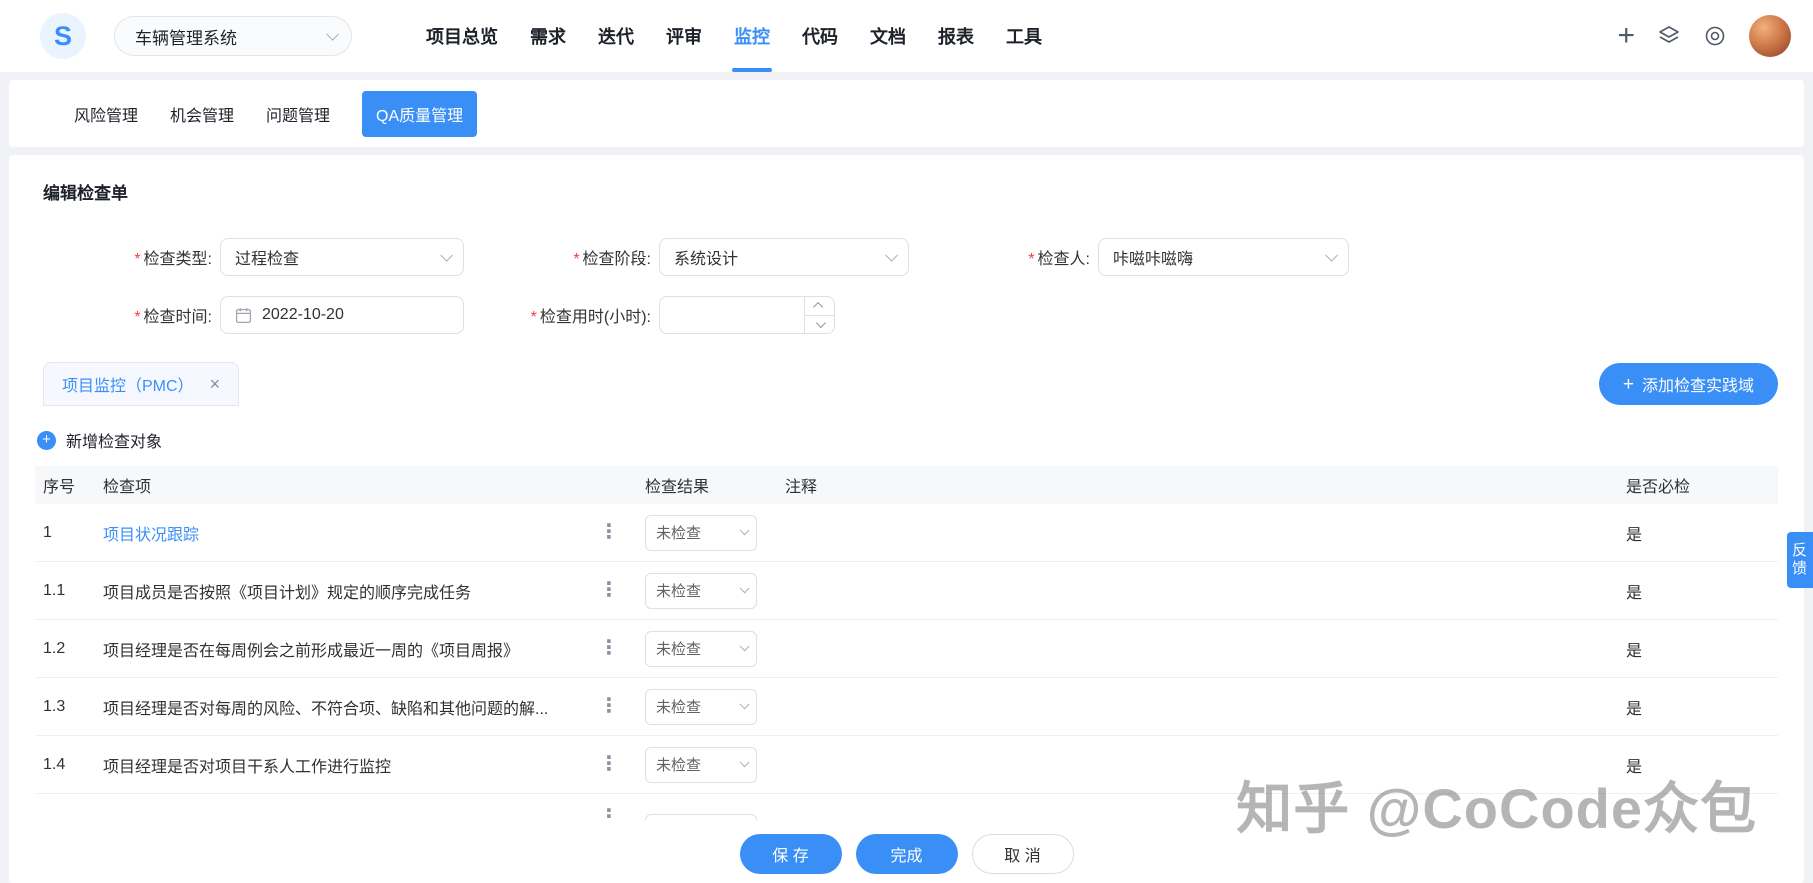 Image resolution: width=1813 pixels, height=883 pixels. I want to click on plus-icon: +, so click(1628, 384).